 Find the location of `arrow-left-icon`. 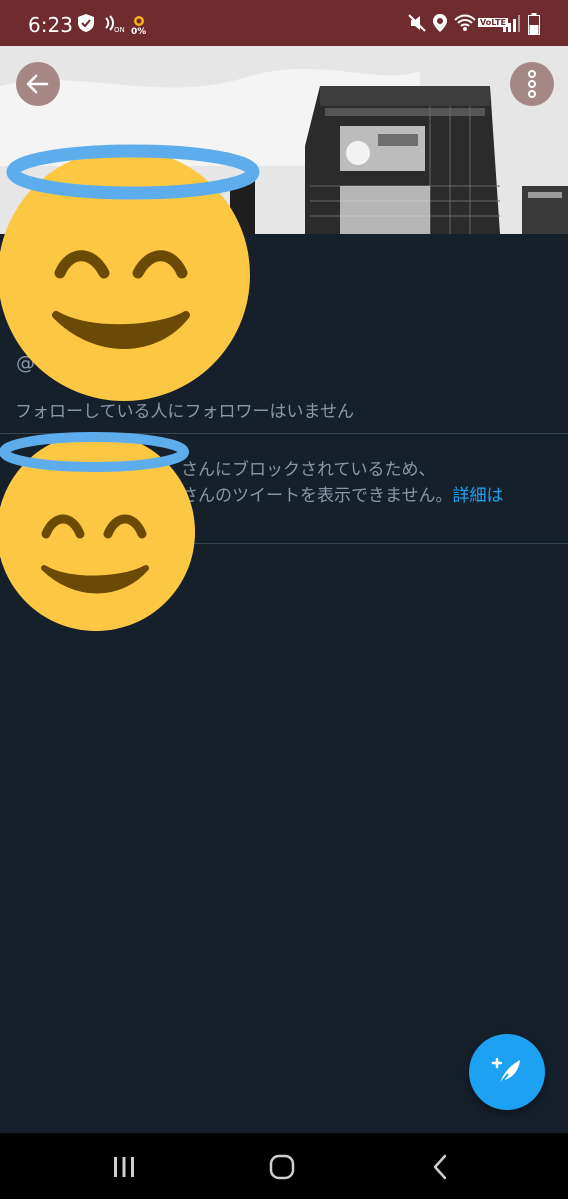

arrow-left-icon is located at coordinates (37, 84).